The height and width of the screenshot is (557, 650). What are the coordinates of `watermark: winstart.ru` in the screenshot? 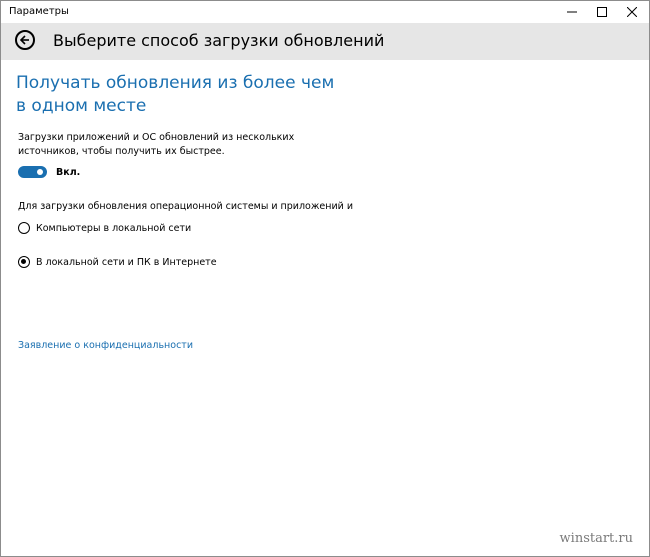 It's located at (596, 538).